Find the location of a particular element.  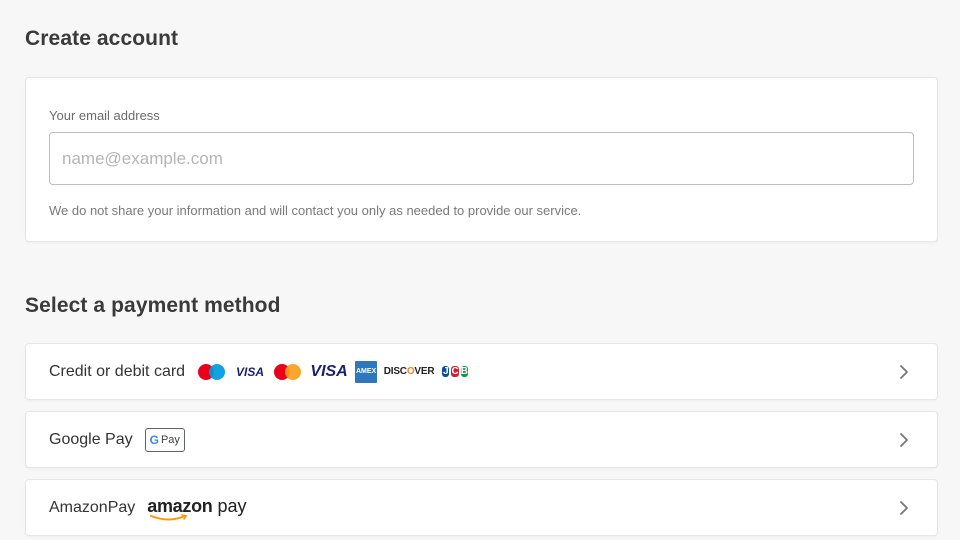

google-pay-logo-icon: G Pay is located at coordinates (164, 439).